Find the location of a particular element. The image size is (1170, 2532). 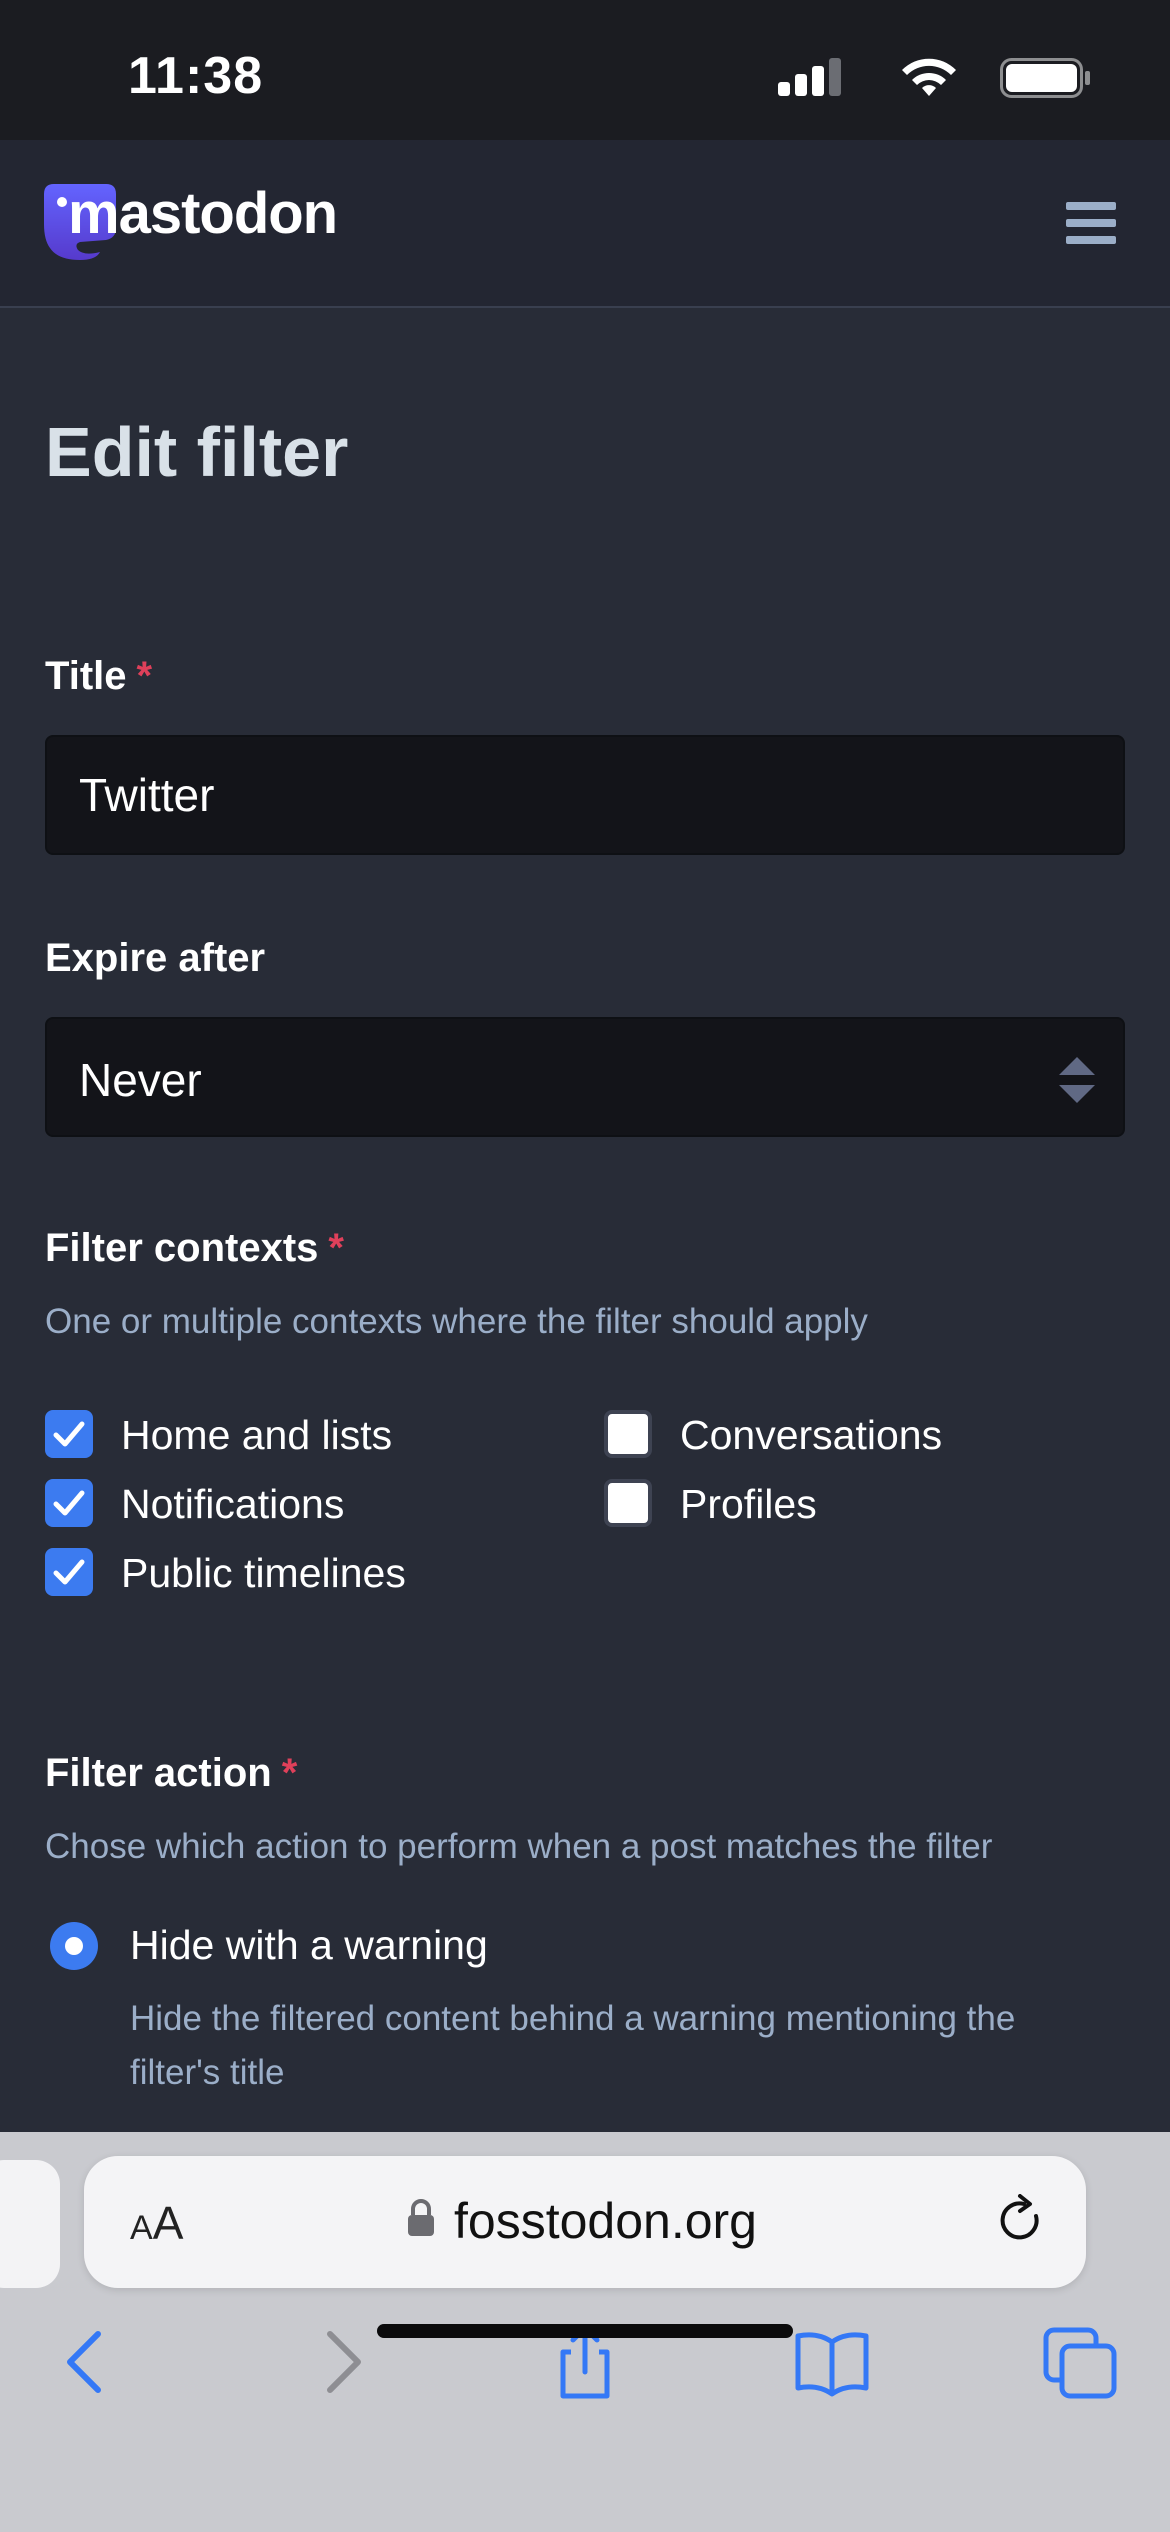

title-field-label: Title * is located at coordinates (98, 676).